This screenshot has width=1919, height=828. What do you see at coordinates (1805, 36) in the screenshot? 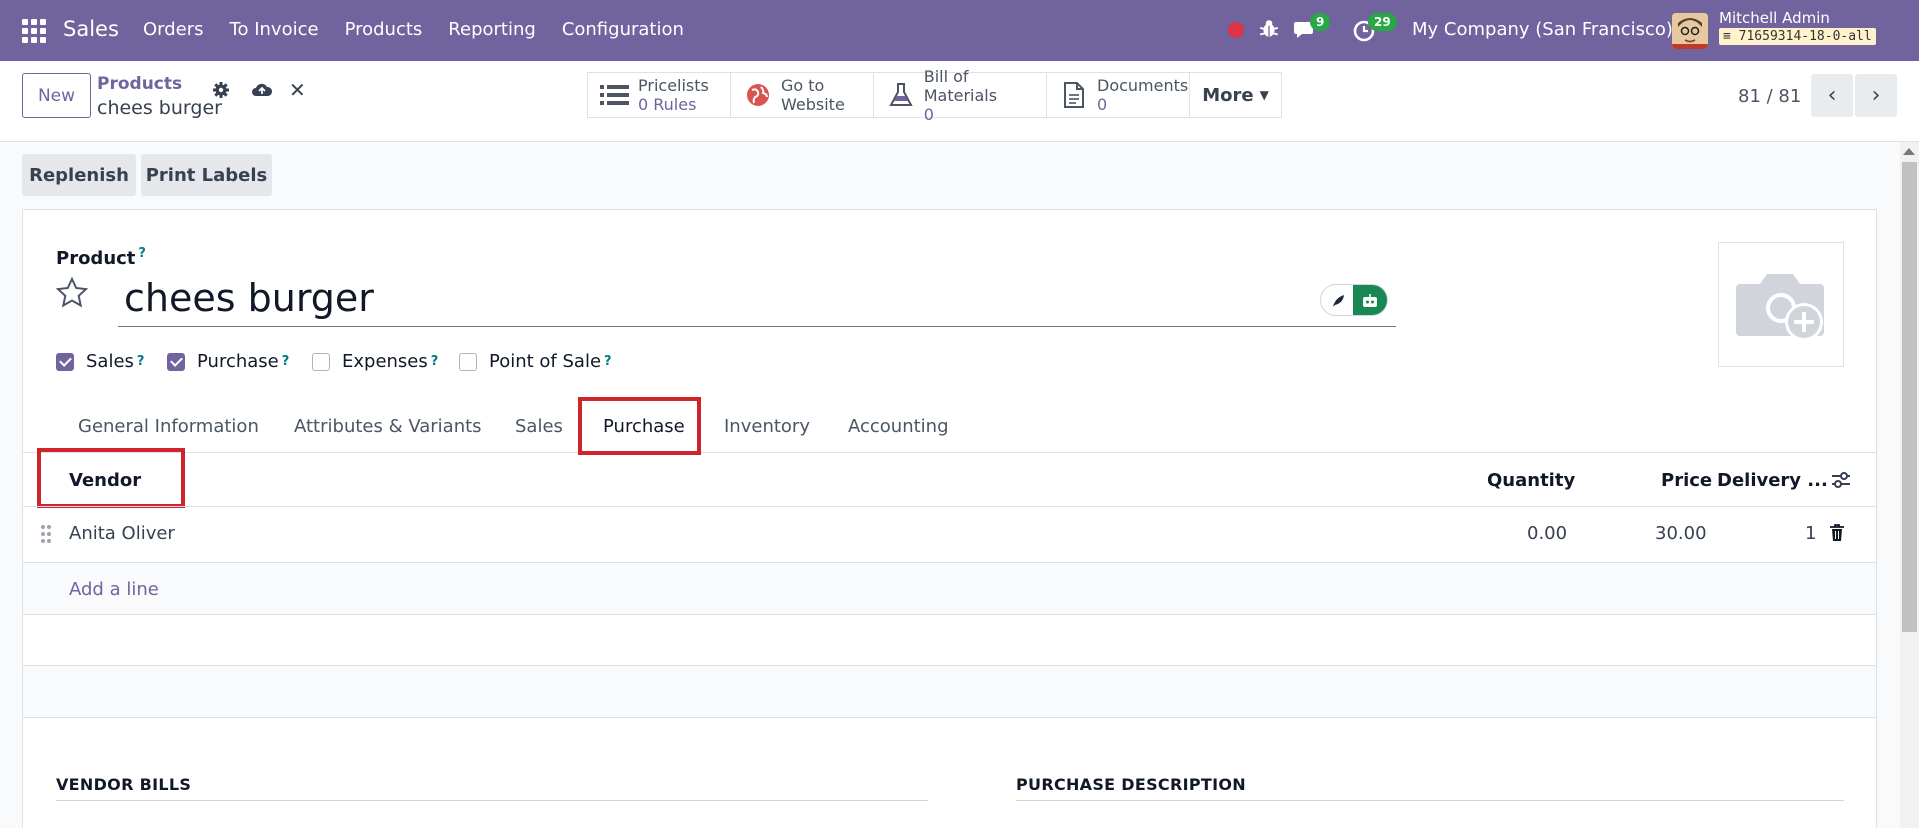
I see `database-name: 71659314-18-0-all` at bounding box center [1805, 36].